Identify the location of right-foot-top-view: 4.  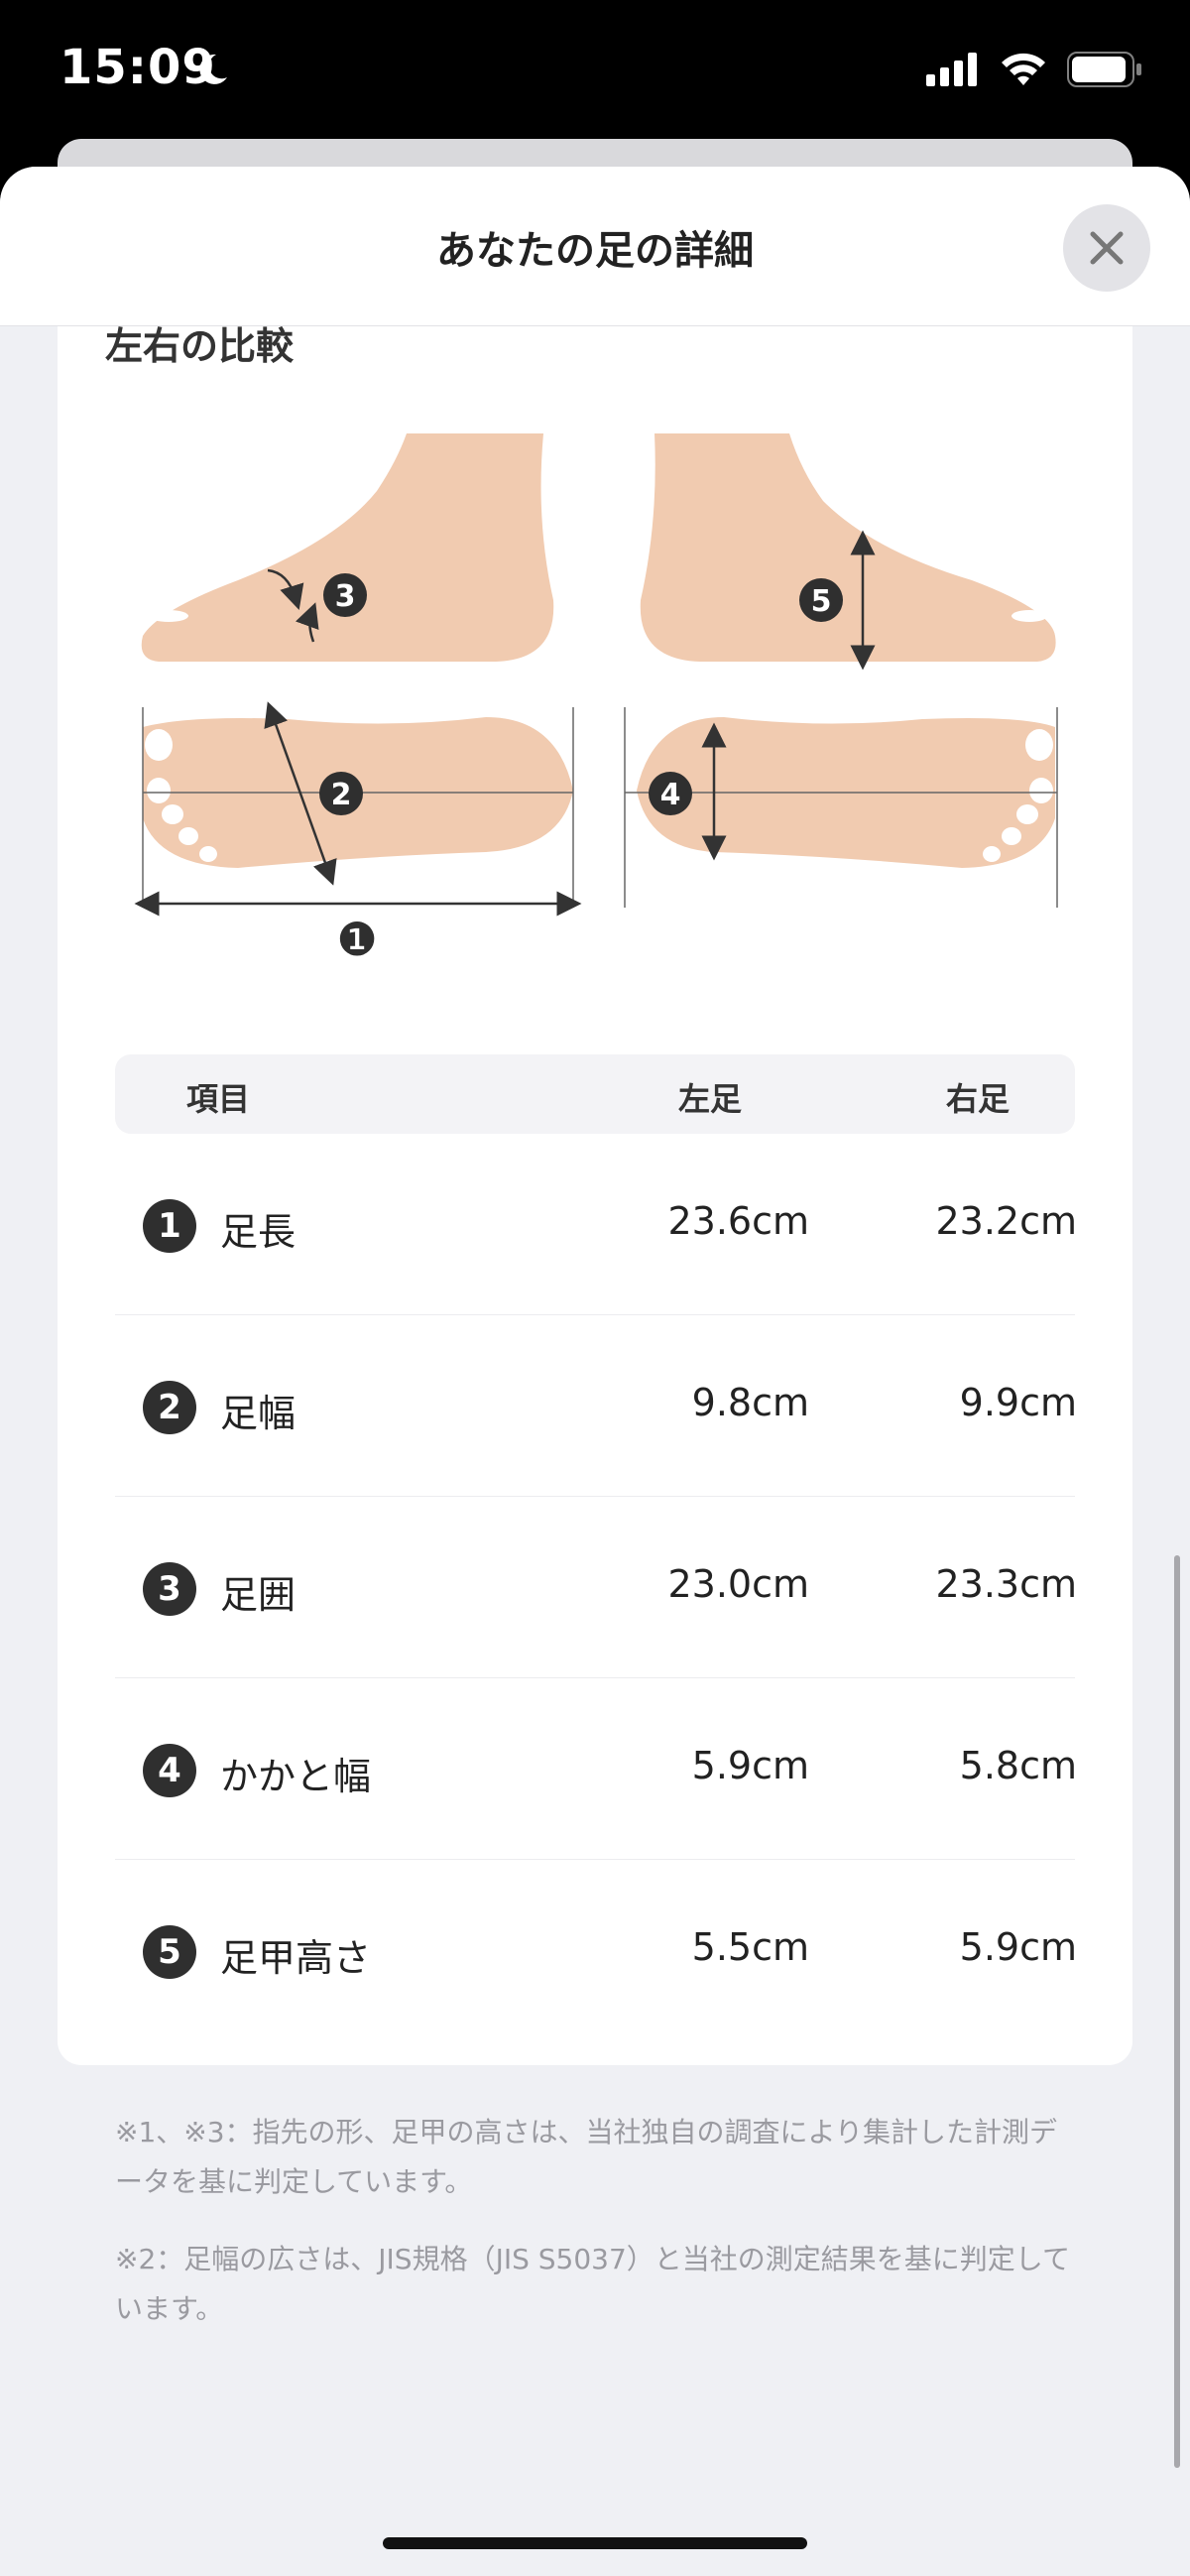
(841, 807).